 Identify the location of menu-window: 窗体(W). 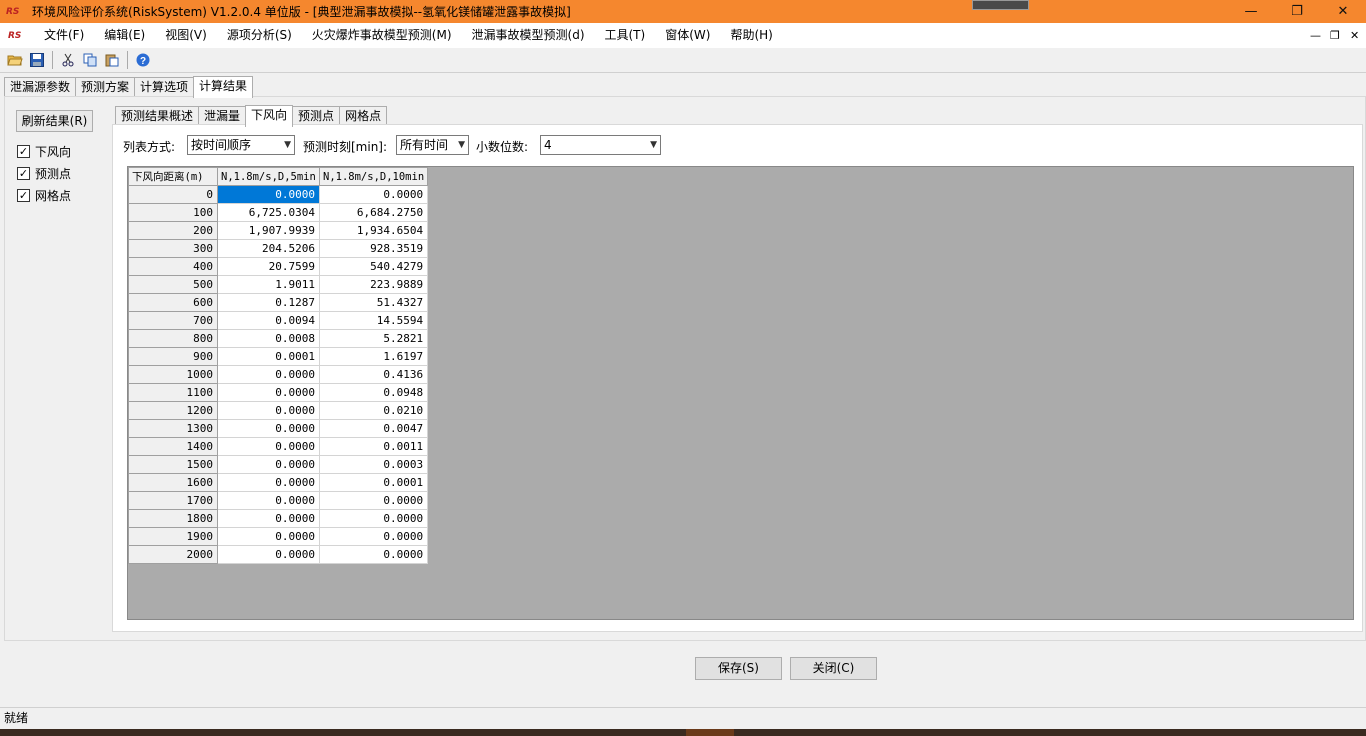
(687, 35).